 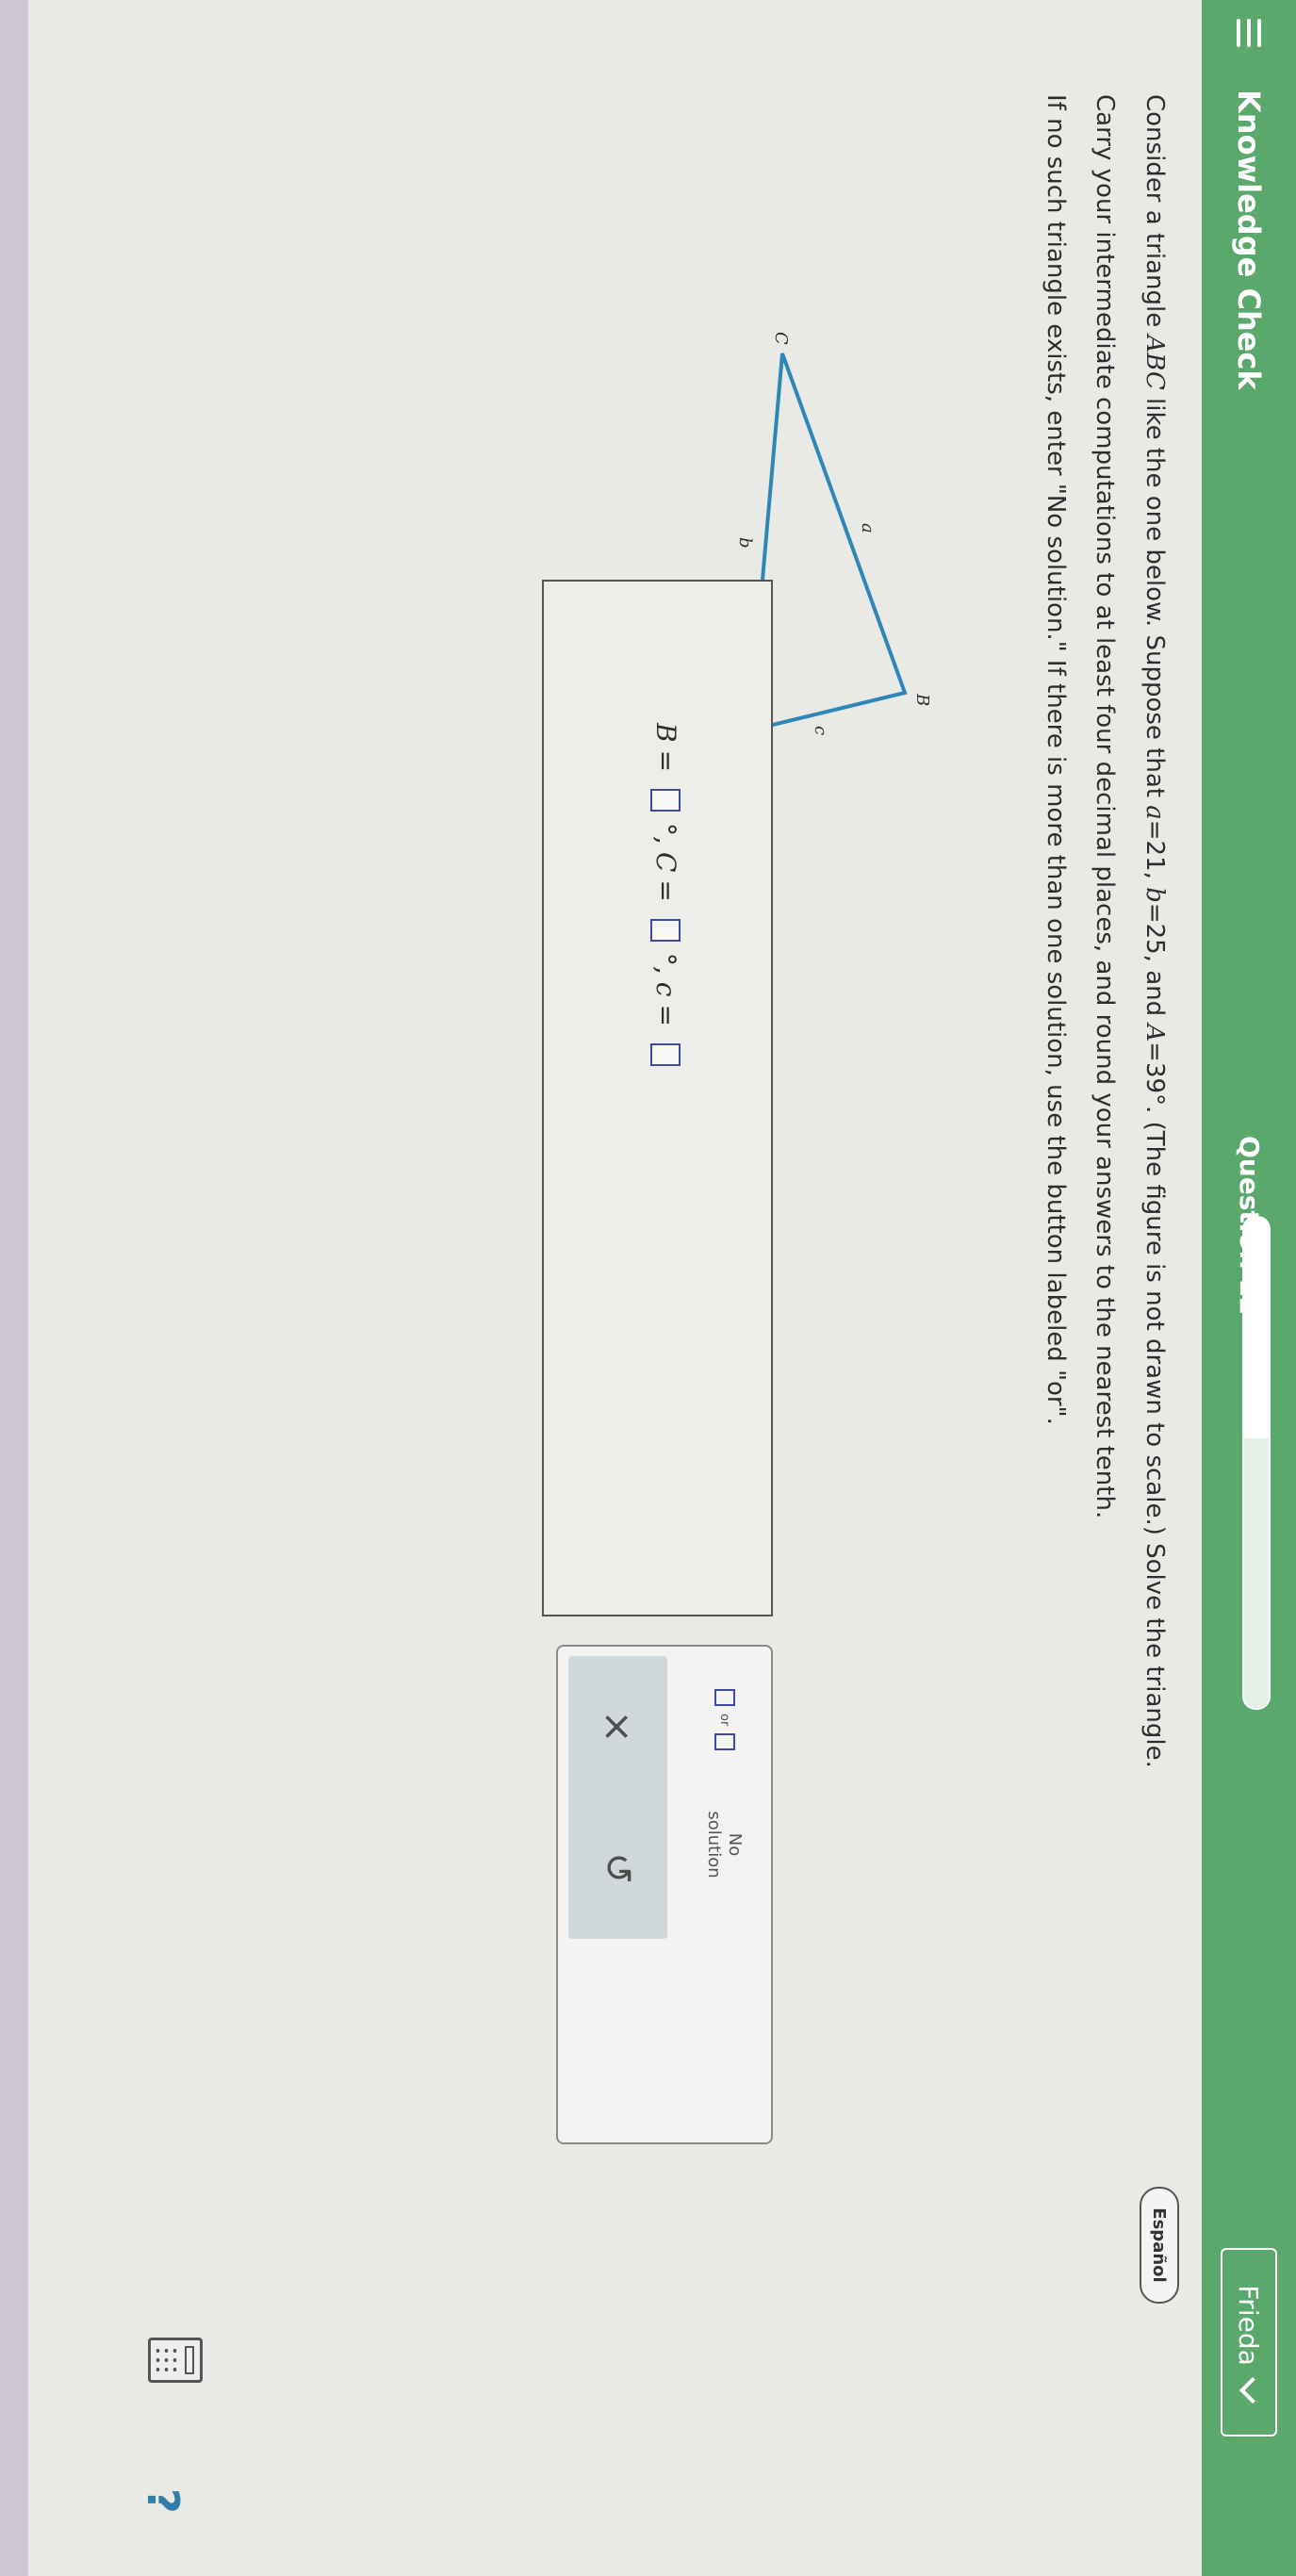 I want to click on vertex-label-c: C, so click(x=781, y=338).